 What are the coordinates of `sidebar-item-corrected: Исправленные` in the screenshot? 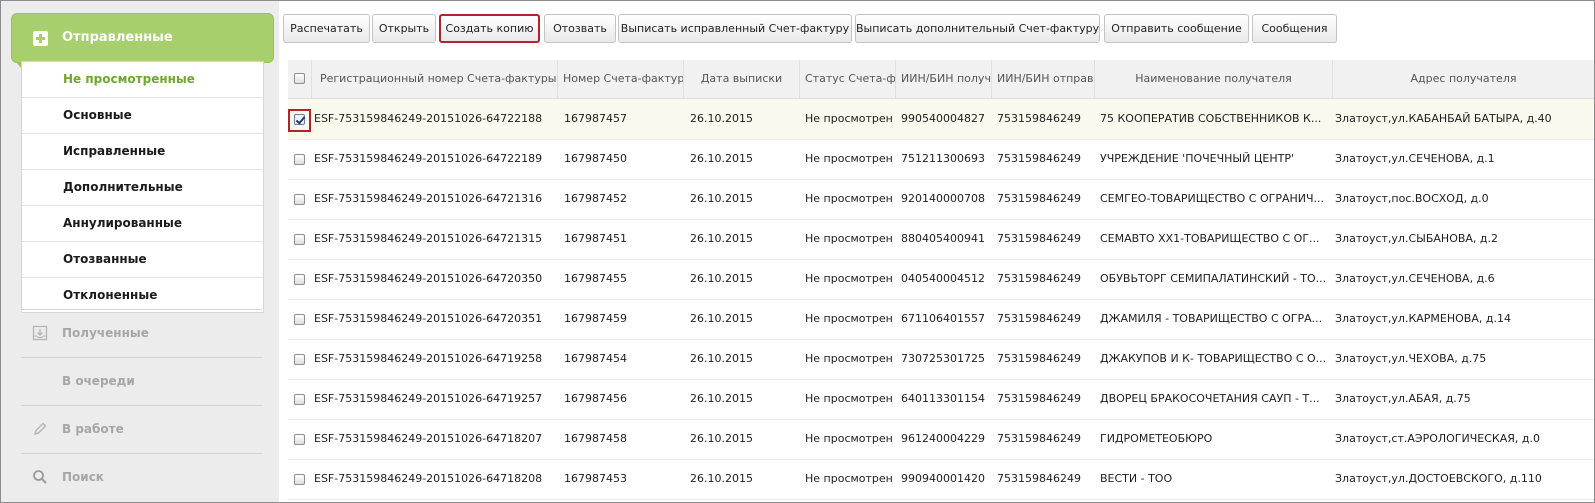 It's located at (142, 152).